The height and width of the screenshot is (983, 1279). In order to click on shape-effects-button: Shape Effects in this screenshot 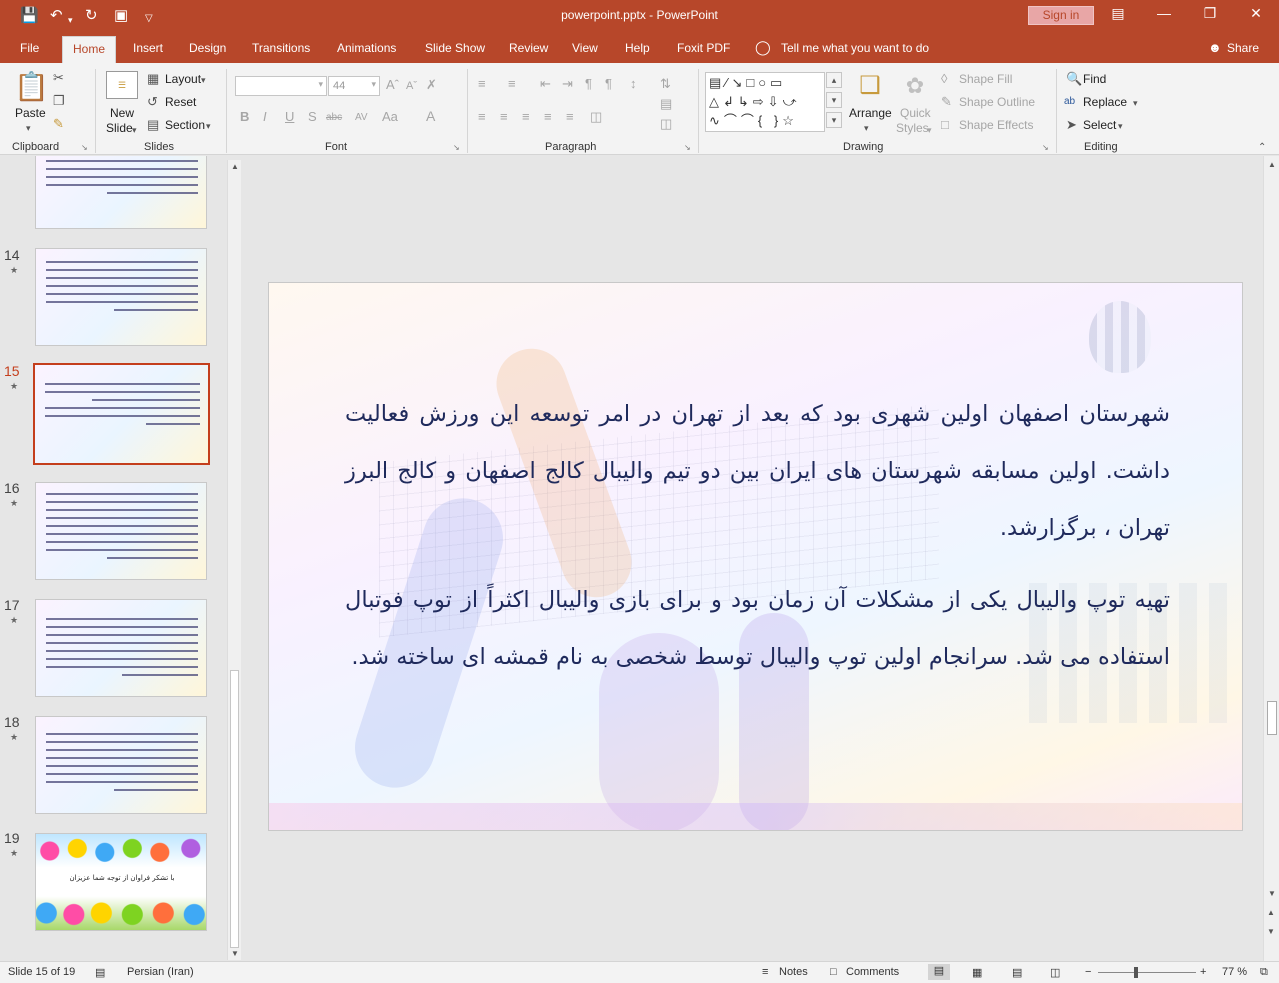, I will do `click(996, 125)`.